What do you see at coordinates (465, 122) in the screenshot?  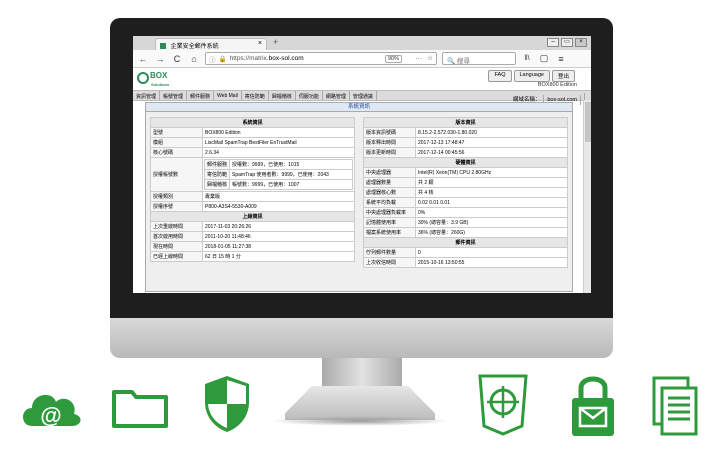 I see `section-header: 版本資訊` at bounding box center [465, 122].